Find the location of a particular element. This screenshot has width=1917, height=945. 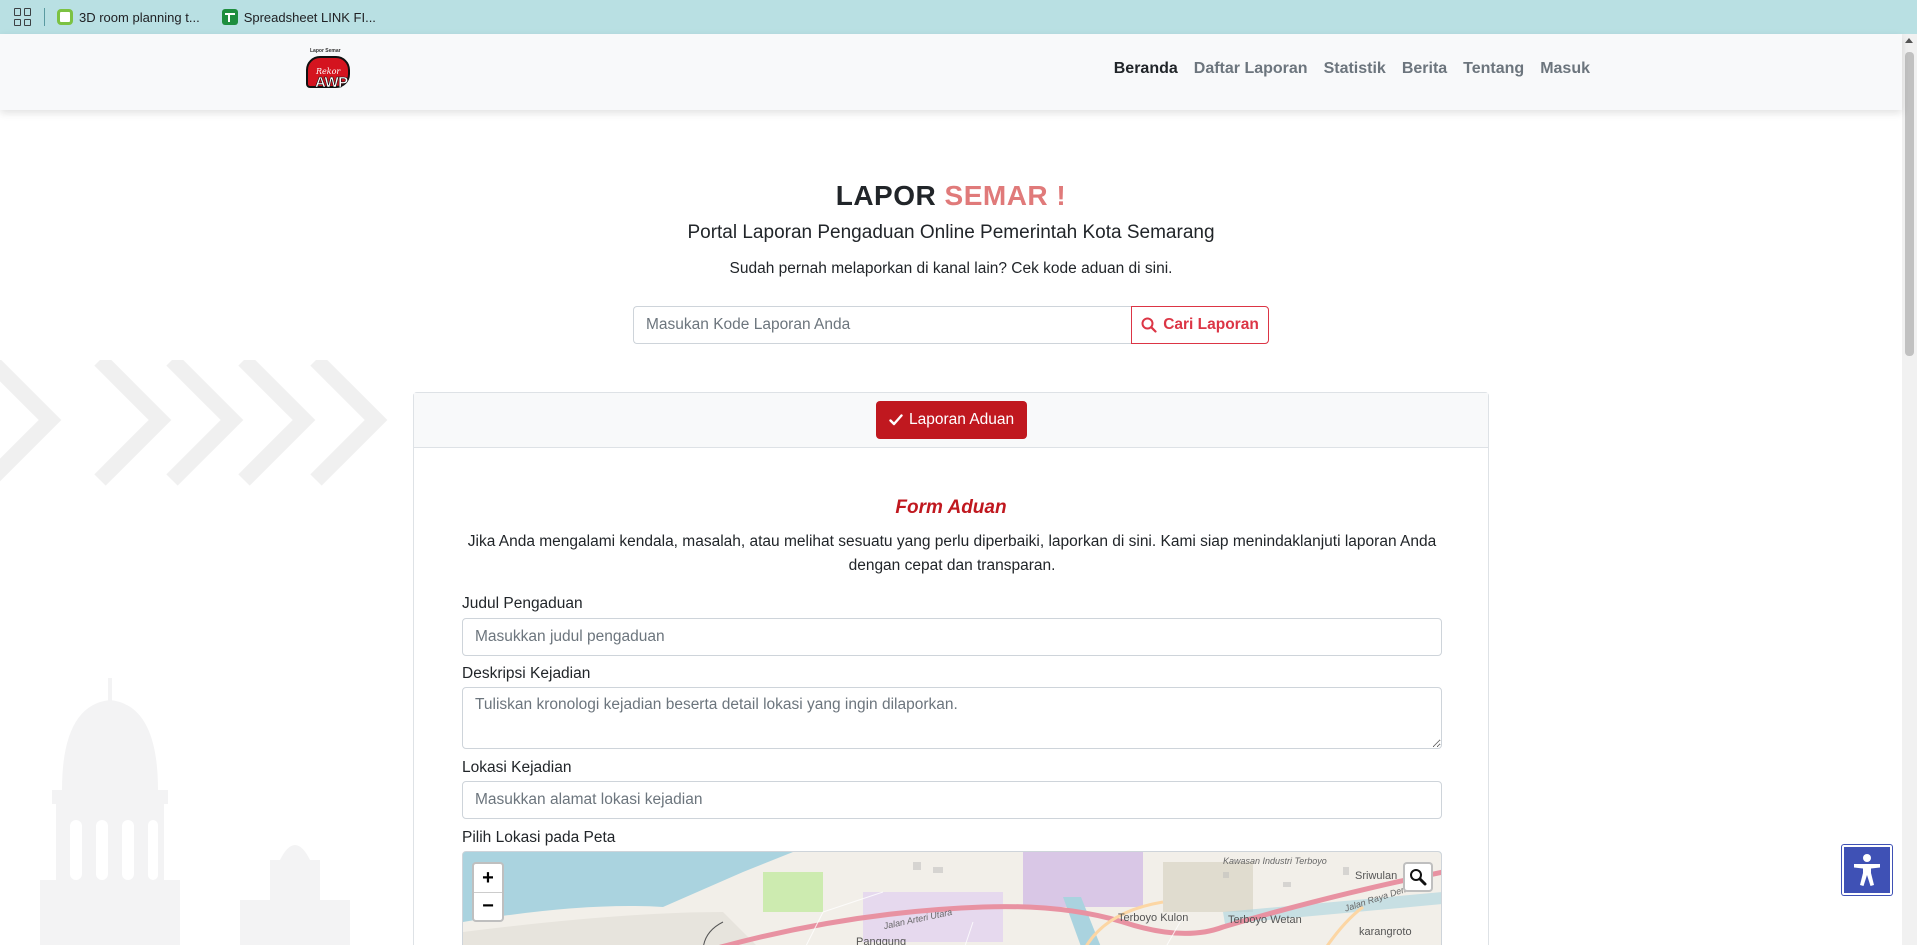

scroll-up-arrow-icon is located at coordinates (1909, 40).